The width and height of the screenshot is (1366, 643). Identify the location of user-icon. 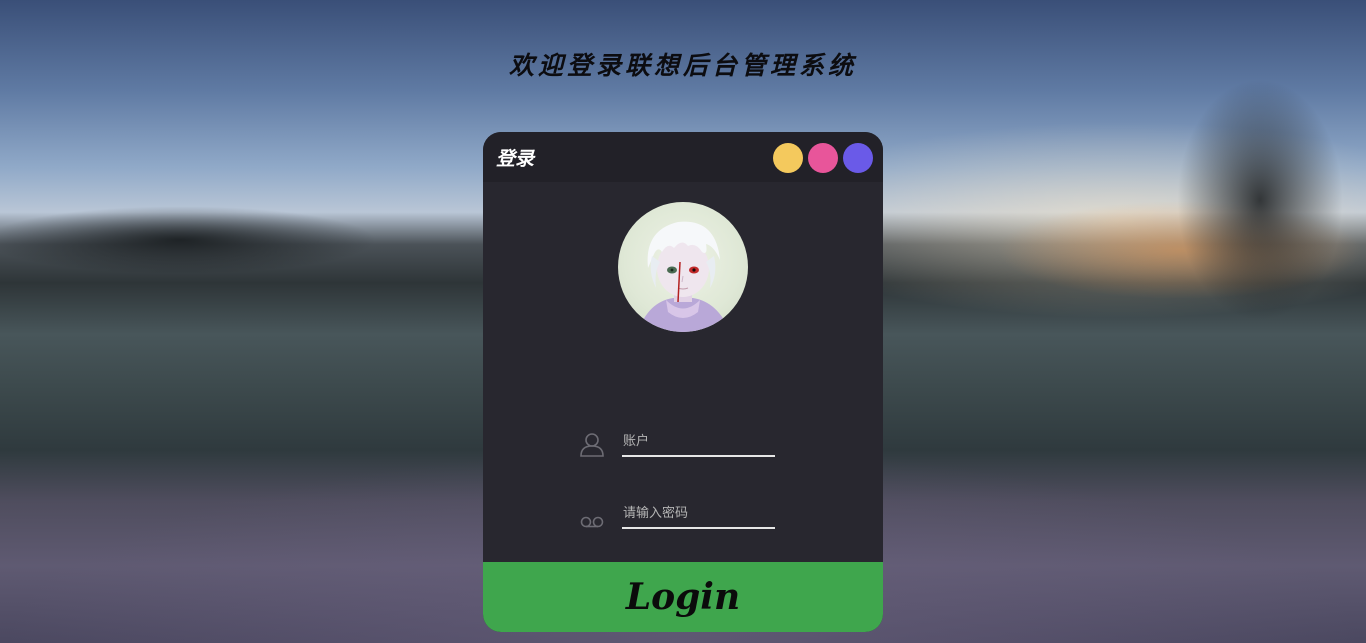
(592, 445).